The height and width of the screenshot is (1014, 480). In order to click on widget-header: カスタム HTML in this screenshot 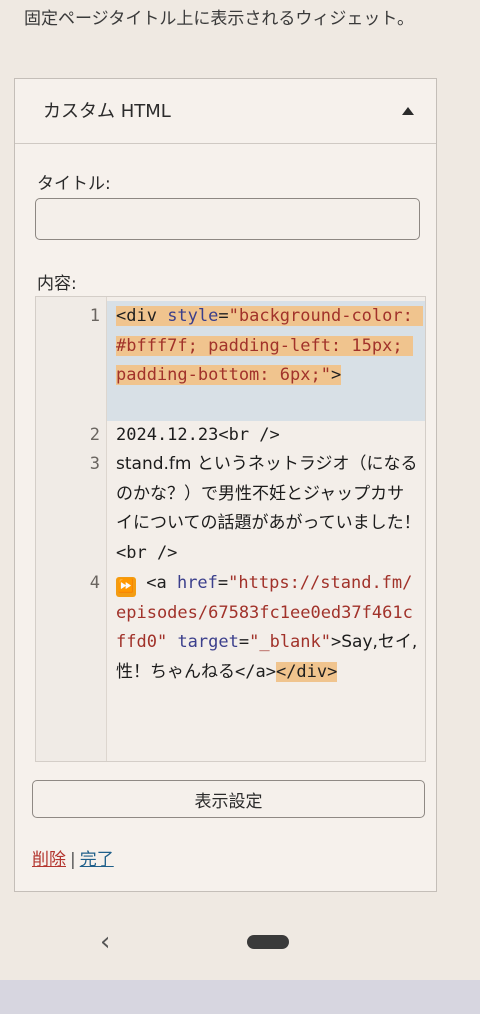, I will do `click(225, 111)`.